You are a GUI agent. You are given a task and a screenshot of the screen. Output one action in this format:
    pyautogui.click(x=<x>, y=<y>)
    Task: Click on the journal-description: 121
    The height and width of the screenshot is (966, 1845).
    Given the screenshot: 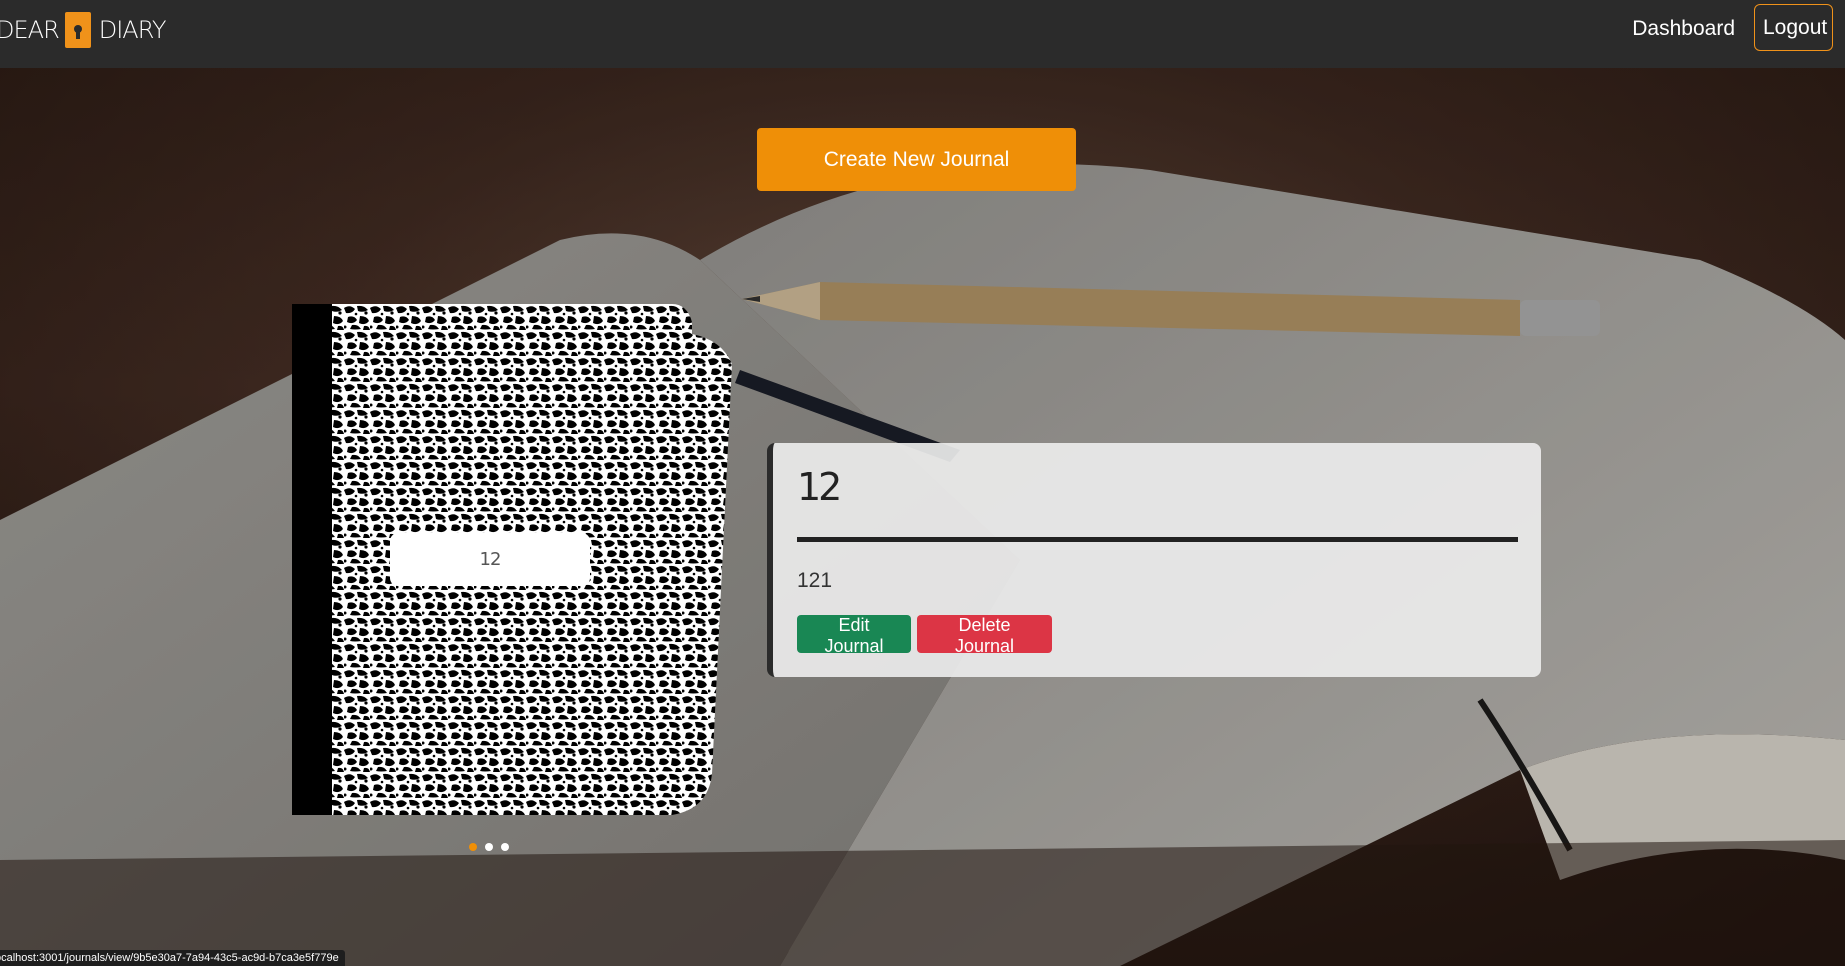 What is the action you would take?
    pyautogui.click(x=815, y=580)
    